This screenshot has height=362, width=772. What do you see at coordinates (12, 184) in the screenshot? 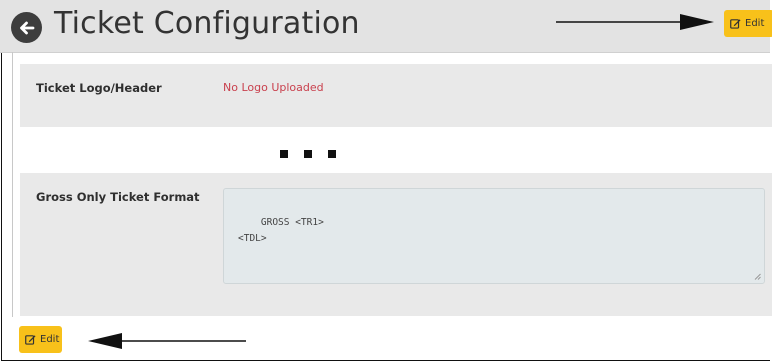
I see `content-divider` at bounding box center [12, 184].